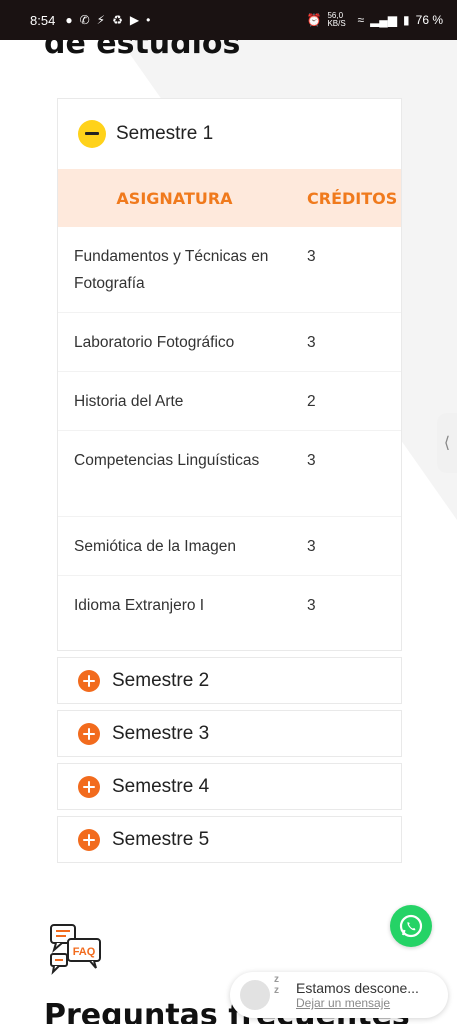  What do you see at coordinates (311, 401) in the screenshot?
I see `credits-cell: 2` at bounding box center [311, 401].